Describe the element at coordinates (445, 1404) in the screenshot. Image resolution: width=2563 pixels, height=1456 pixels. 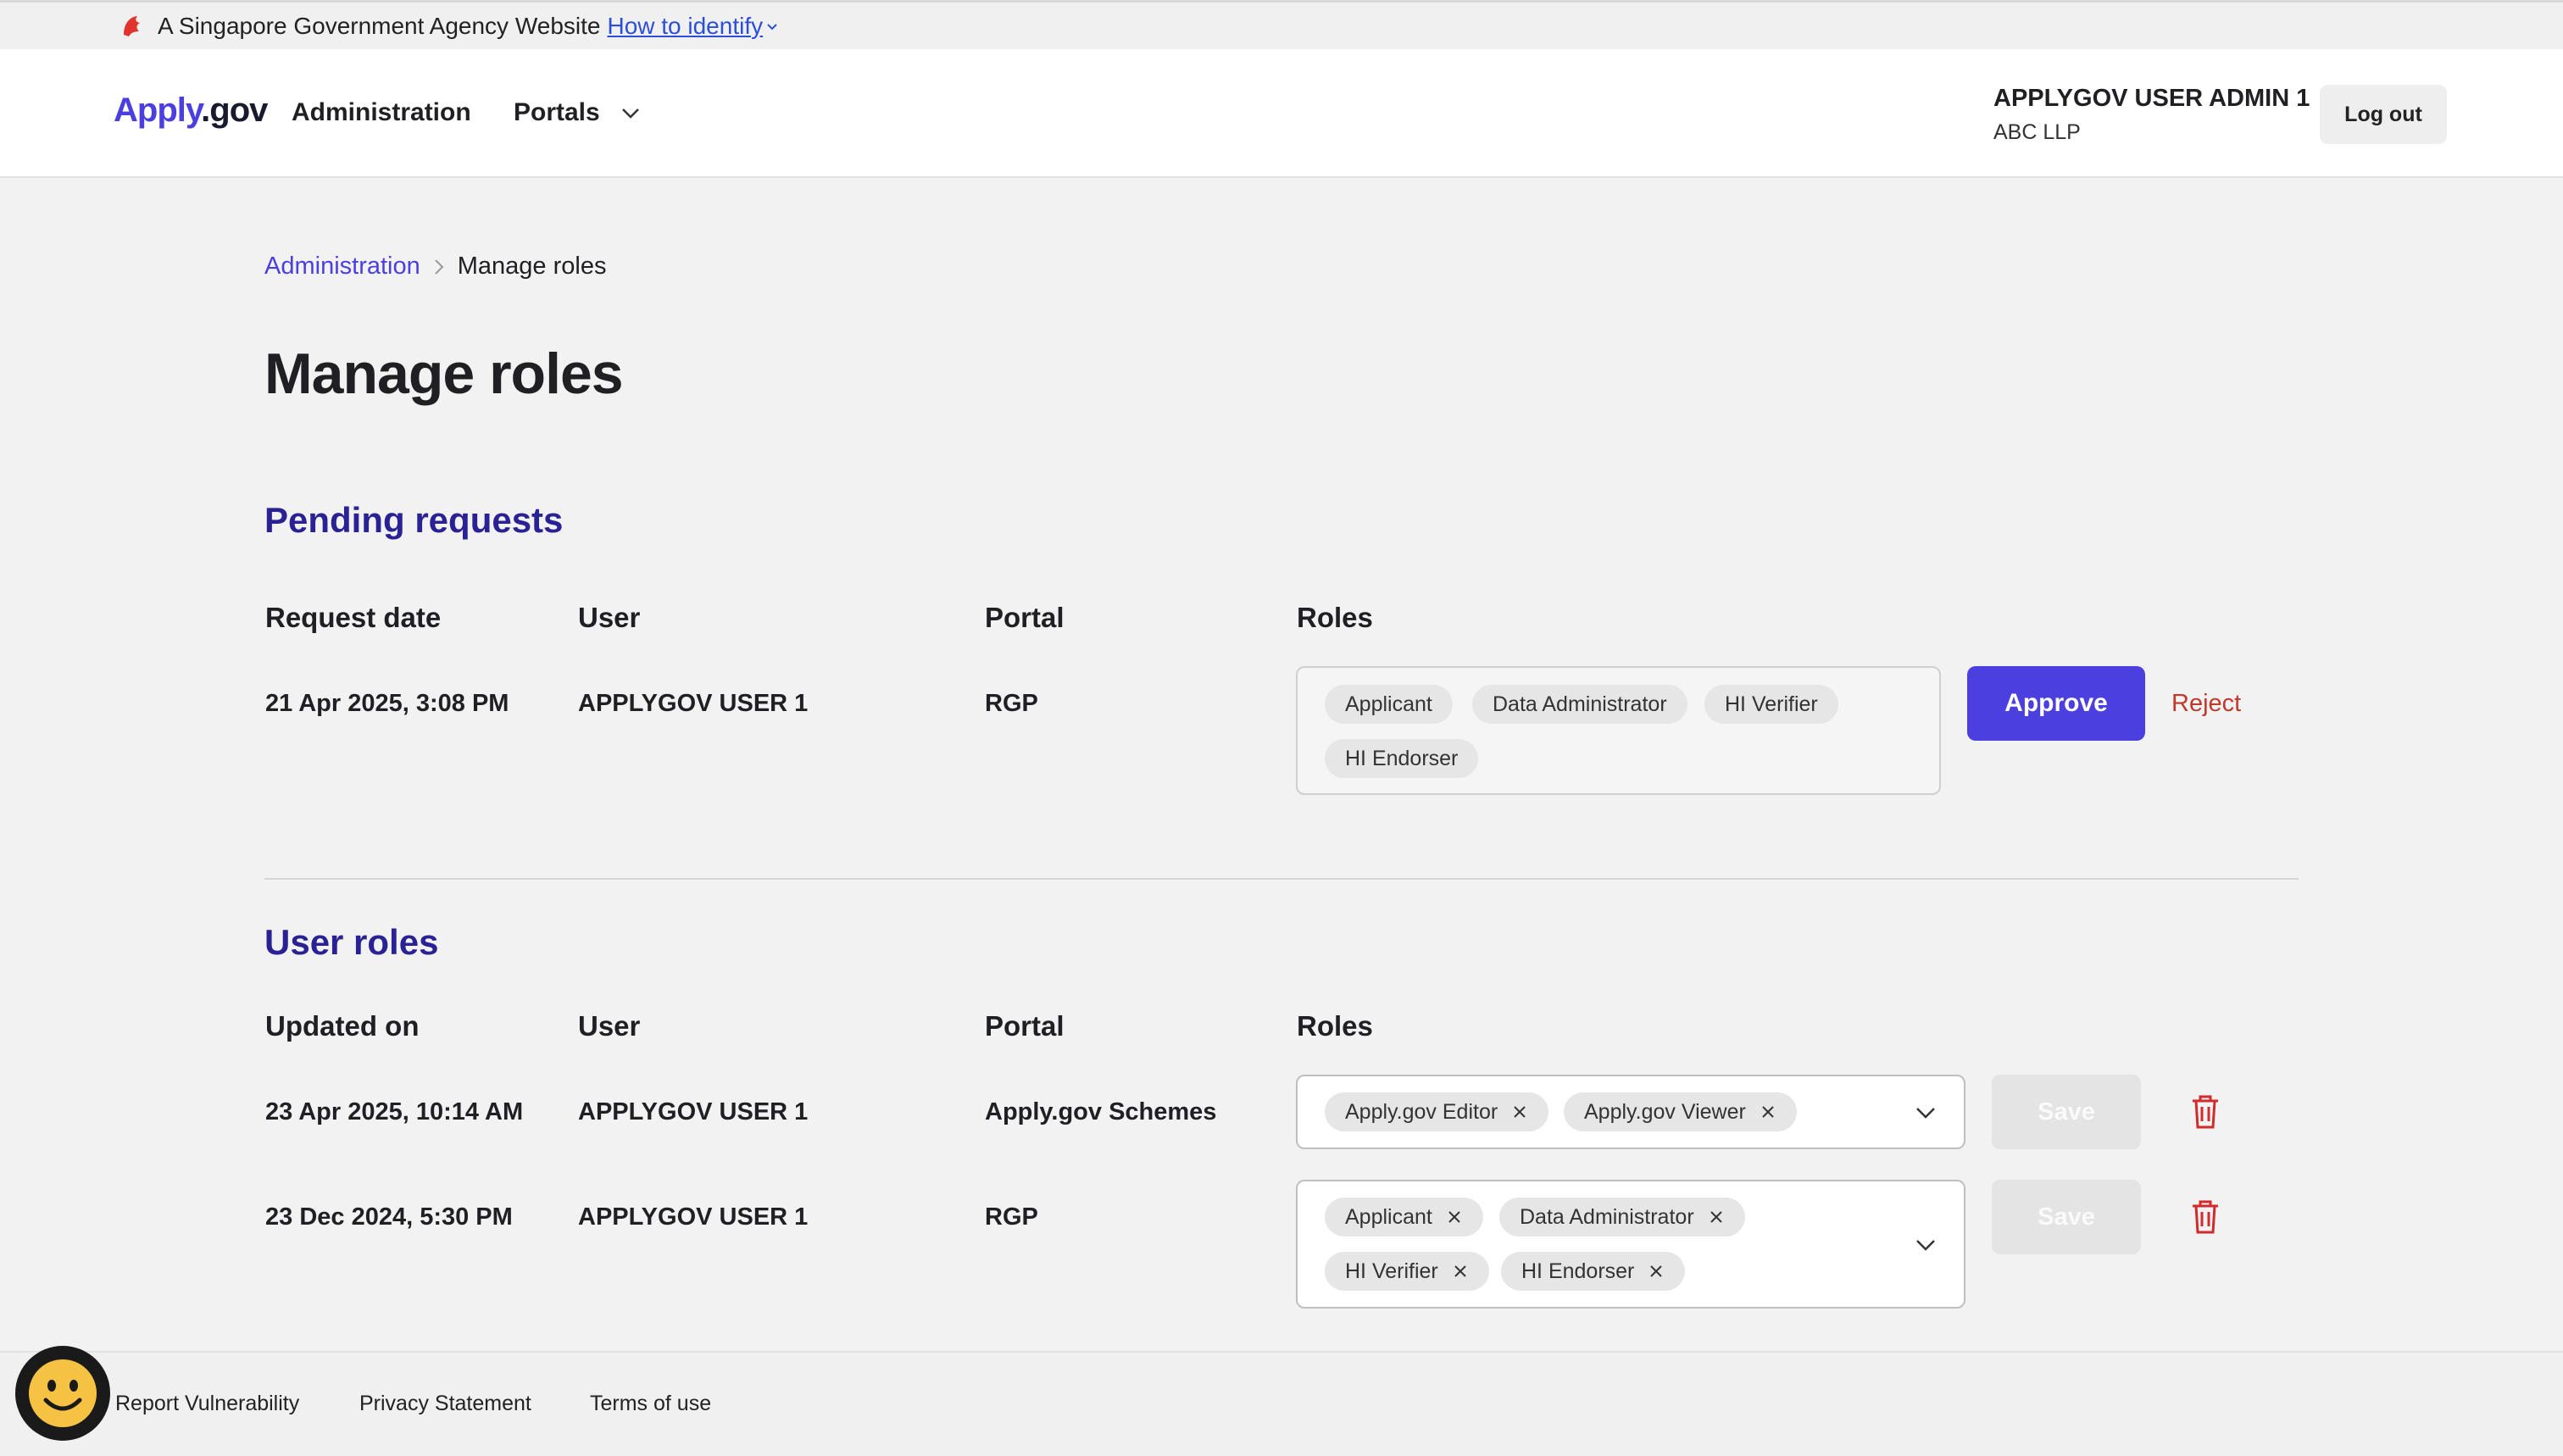
I see `footer-link-privacy-statement: Privacy Statement` at that location.